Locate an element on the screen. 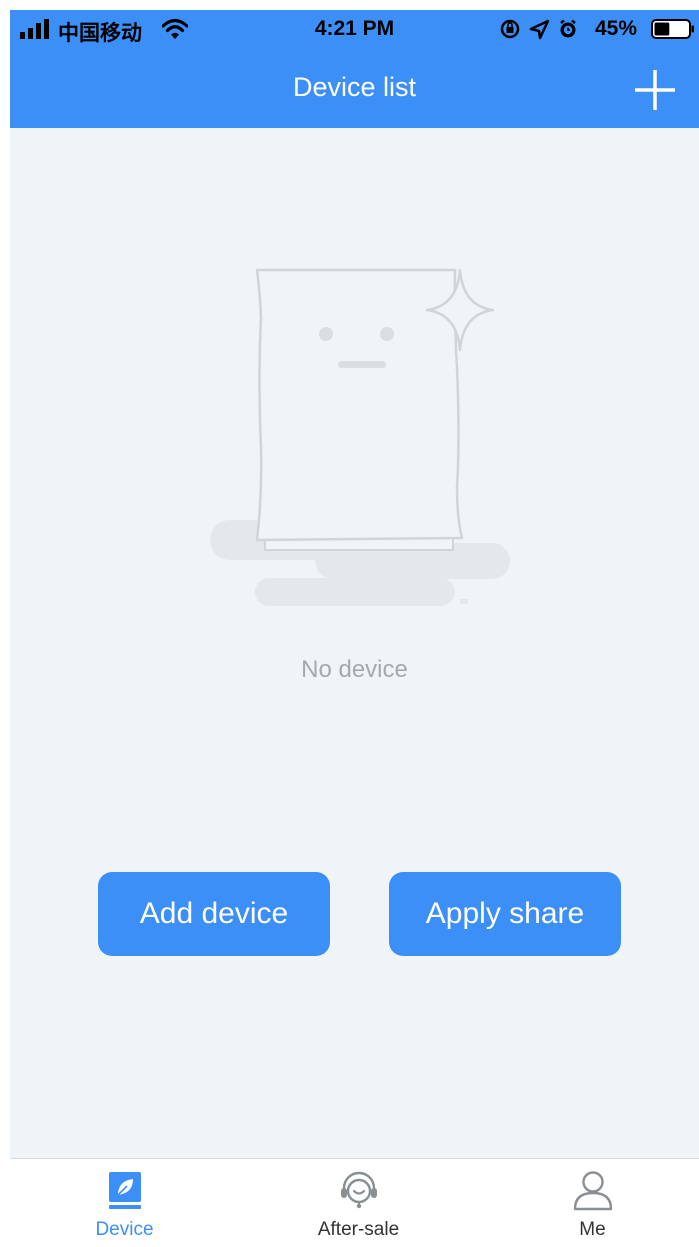 The height and width of the screenshot is (1247, 699). plus-icon is located at coordinates (655, 90).